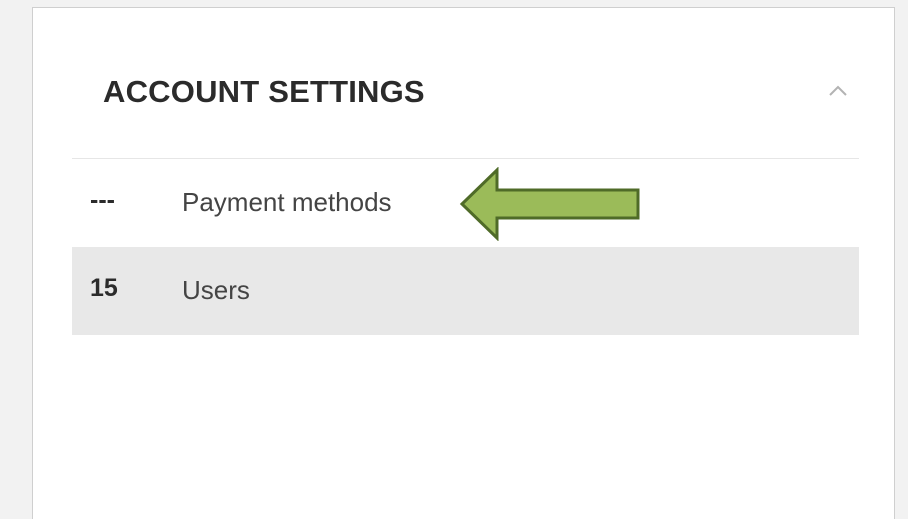  What do you see at coordinates (287, 202) in the screenshot?
I see `item-label: Payment methods` at bounding box center [287, 202].